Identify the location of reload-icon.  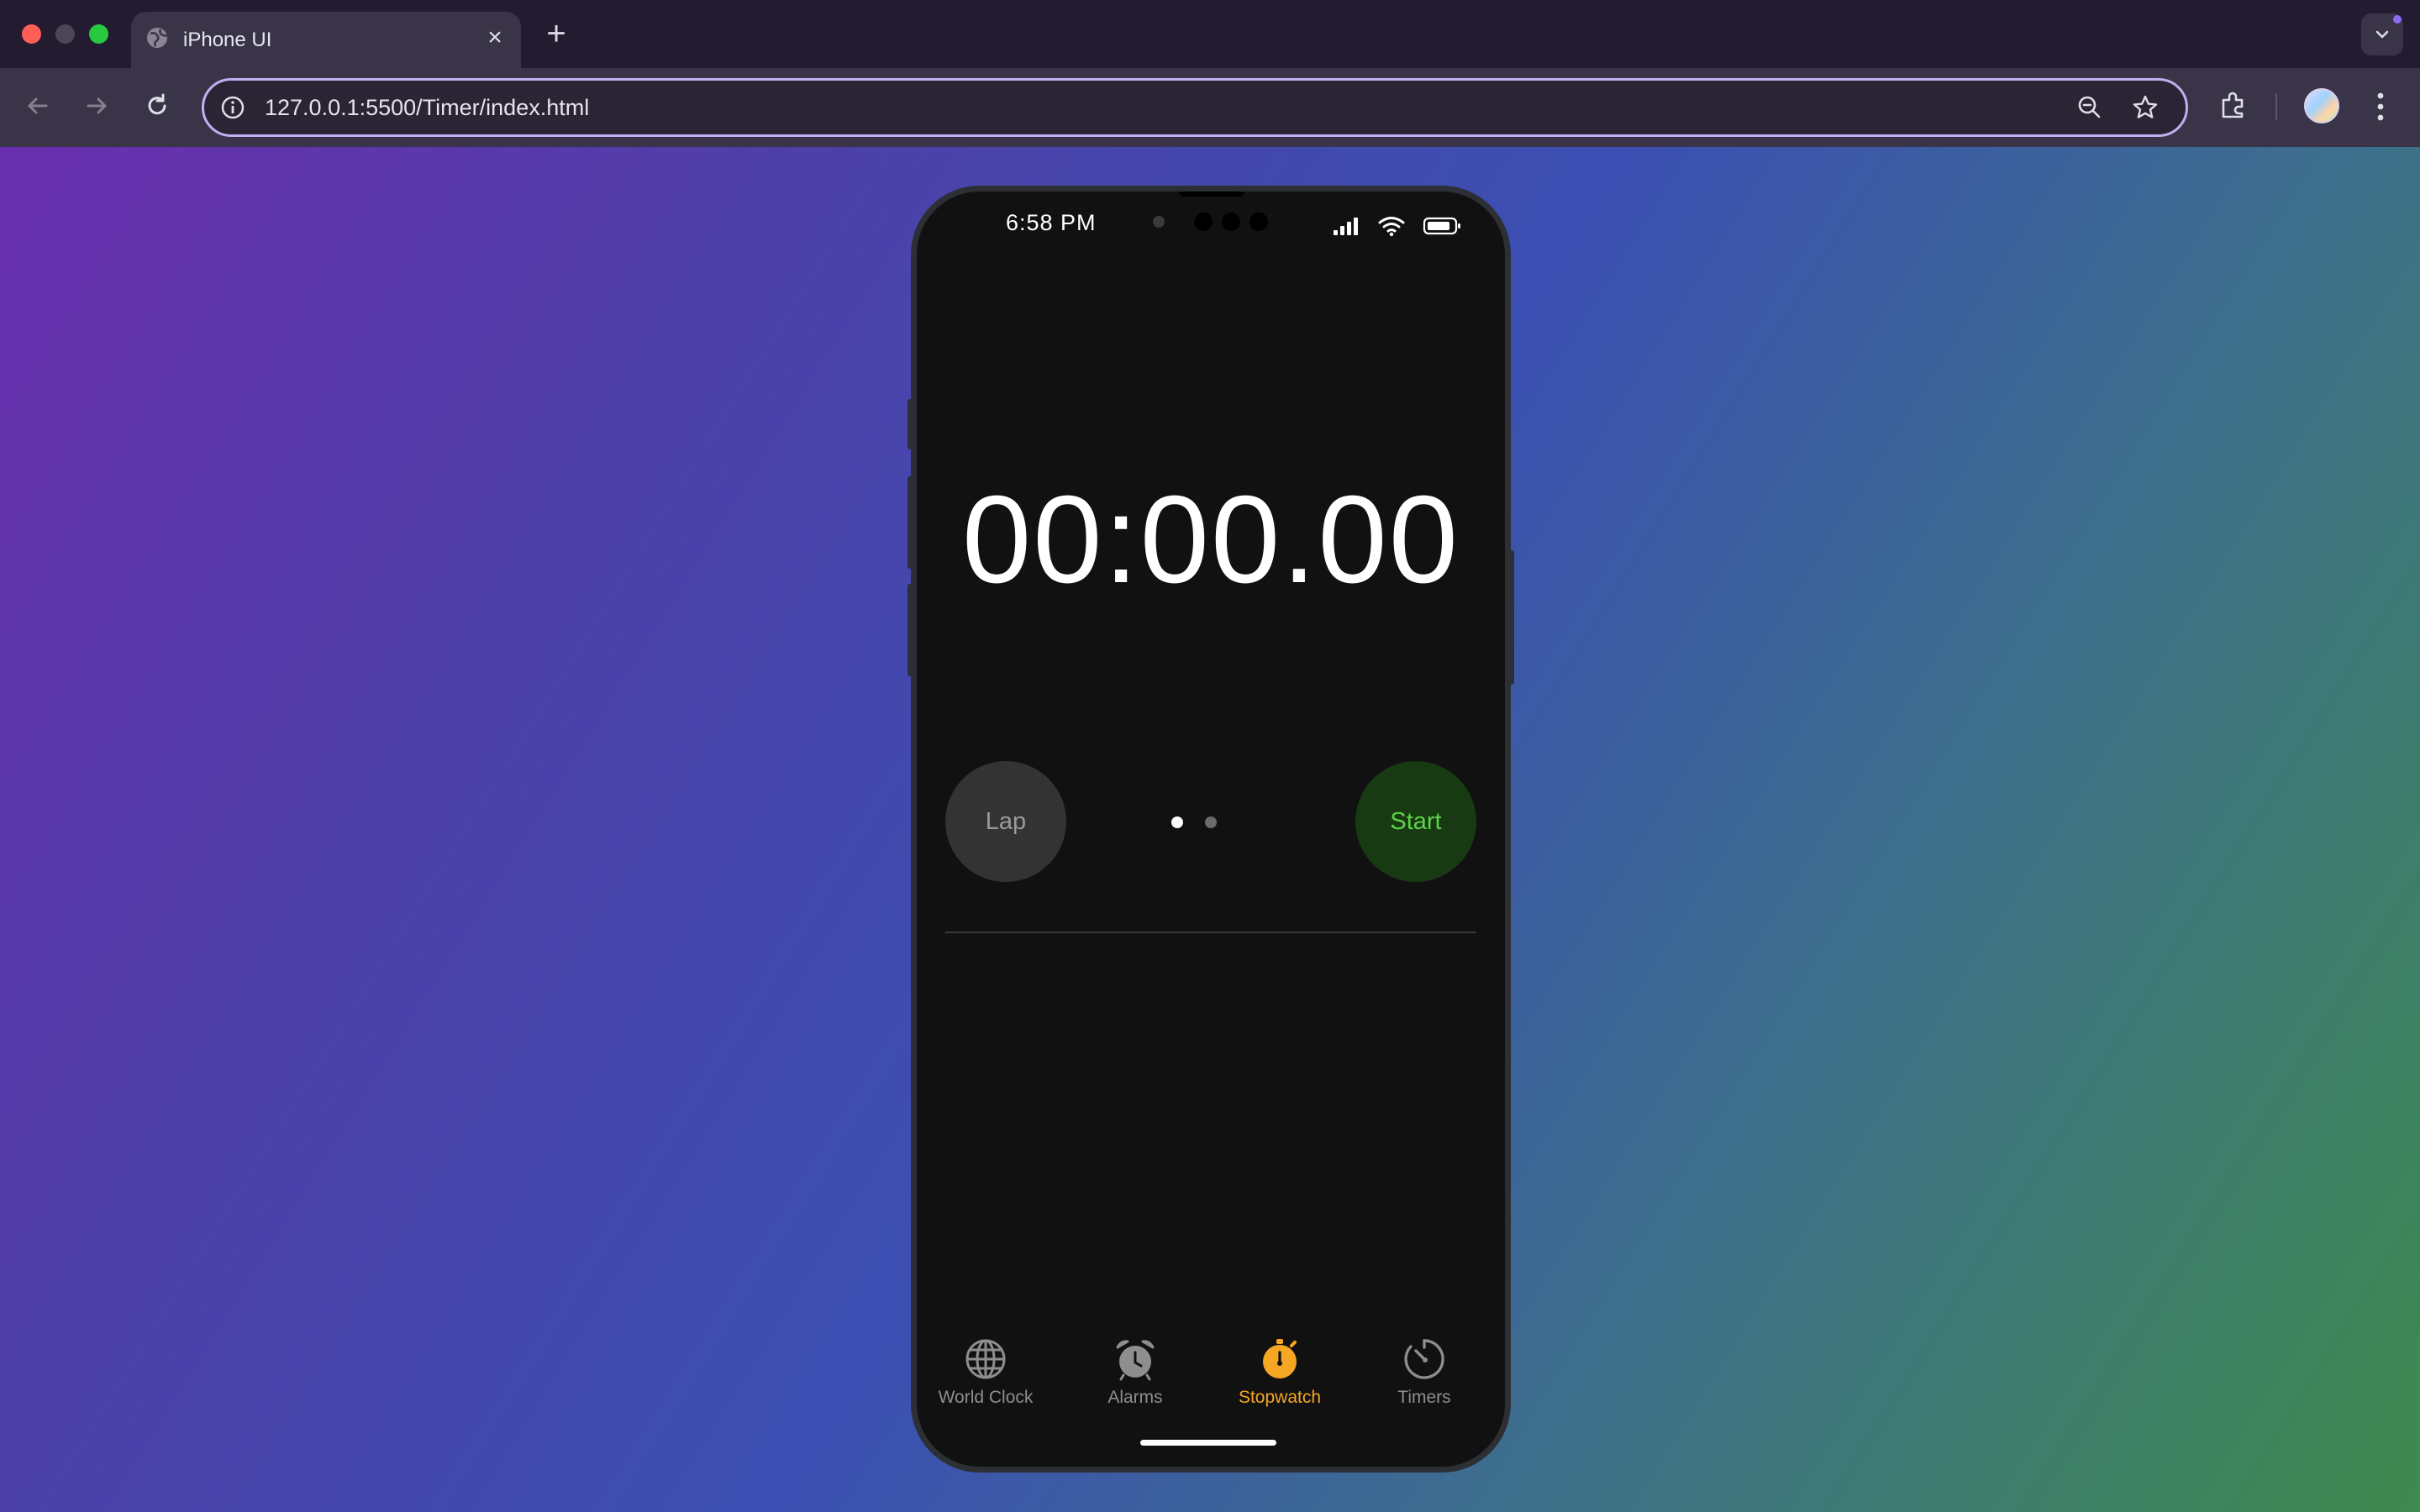
(157, 104).